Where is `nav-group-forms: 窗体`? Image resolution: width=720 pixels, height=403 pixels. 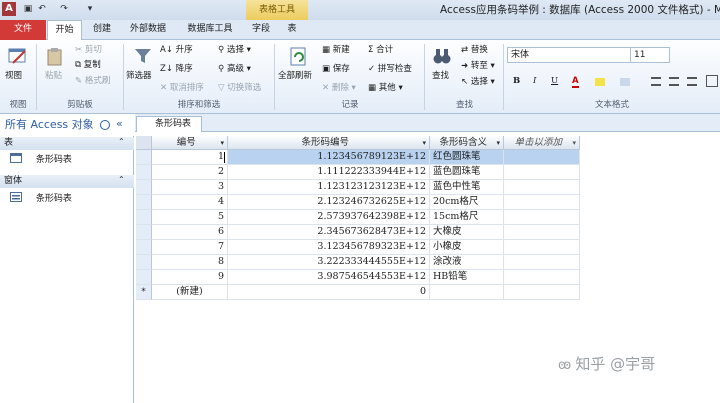 nav-group-forms: 窗体 is located at coordinates (67, 181).